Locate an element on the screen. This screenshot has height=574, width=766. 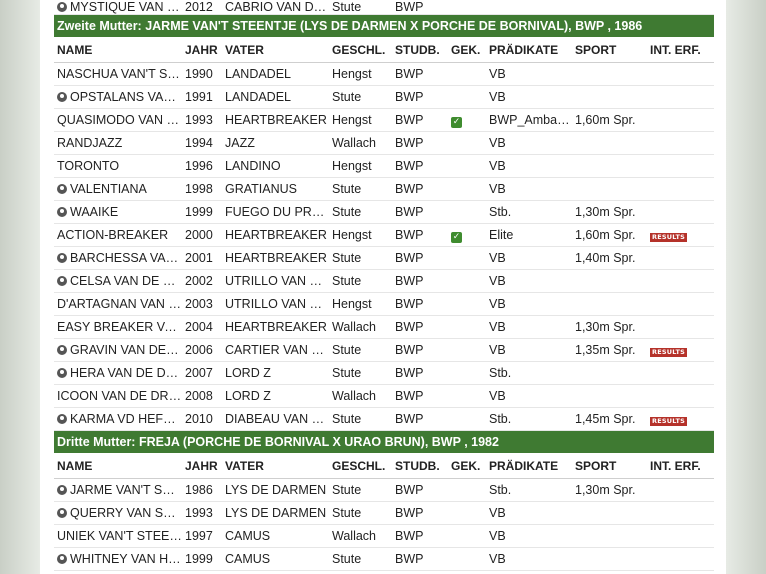
horse-name: UNIEK VAN'T STEENTJE is located at coordinates (119, 536).